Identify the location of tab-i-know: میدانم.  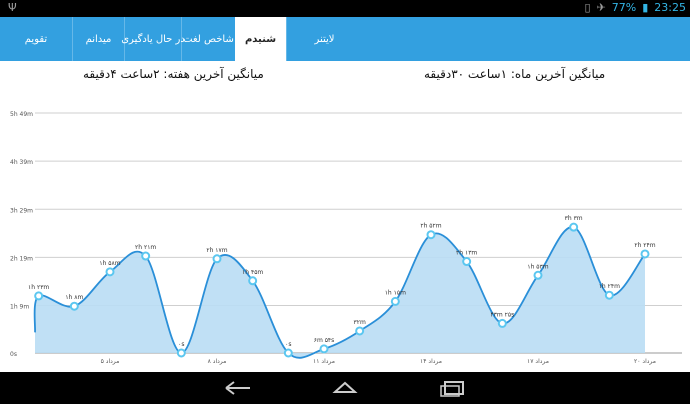
(98, 39).